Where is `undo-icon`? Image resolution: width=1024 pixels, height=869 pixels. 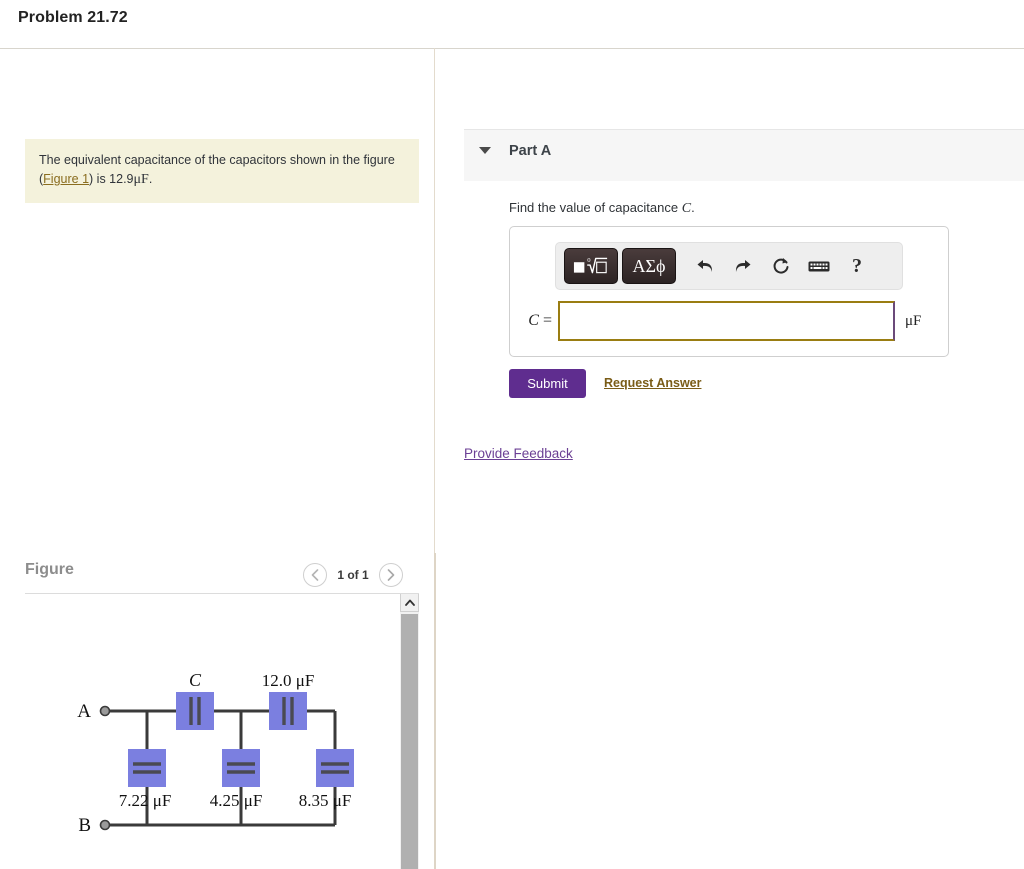
undo-icon is located at coordinates (705, 266).